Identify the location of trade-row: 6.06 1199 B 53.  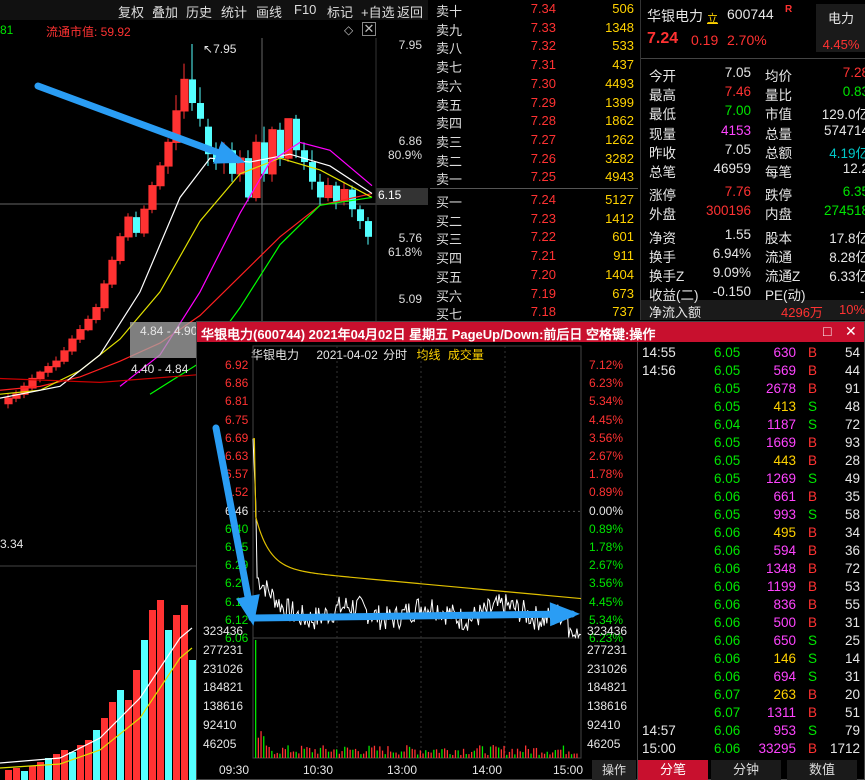
(750, 587).